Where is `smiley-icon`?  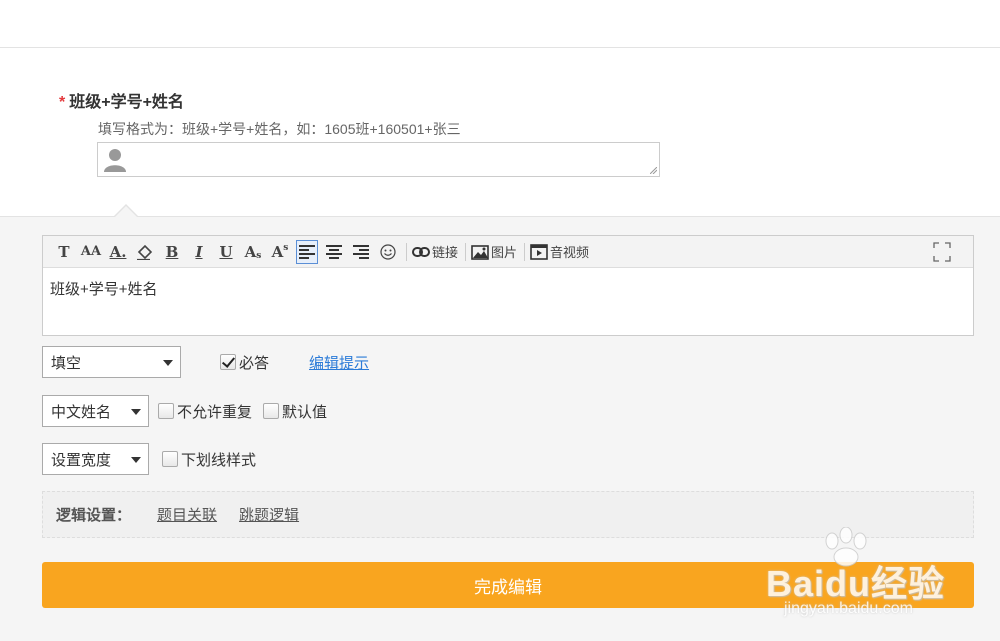
smiley-icon is located at coordinates (388, 251).